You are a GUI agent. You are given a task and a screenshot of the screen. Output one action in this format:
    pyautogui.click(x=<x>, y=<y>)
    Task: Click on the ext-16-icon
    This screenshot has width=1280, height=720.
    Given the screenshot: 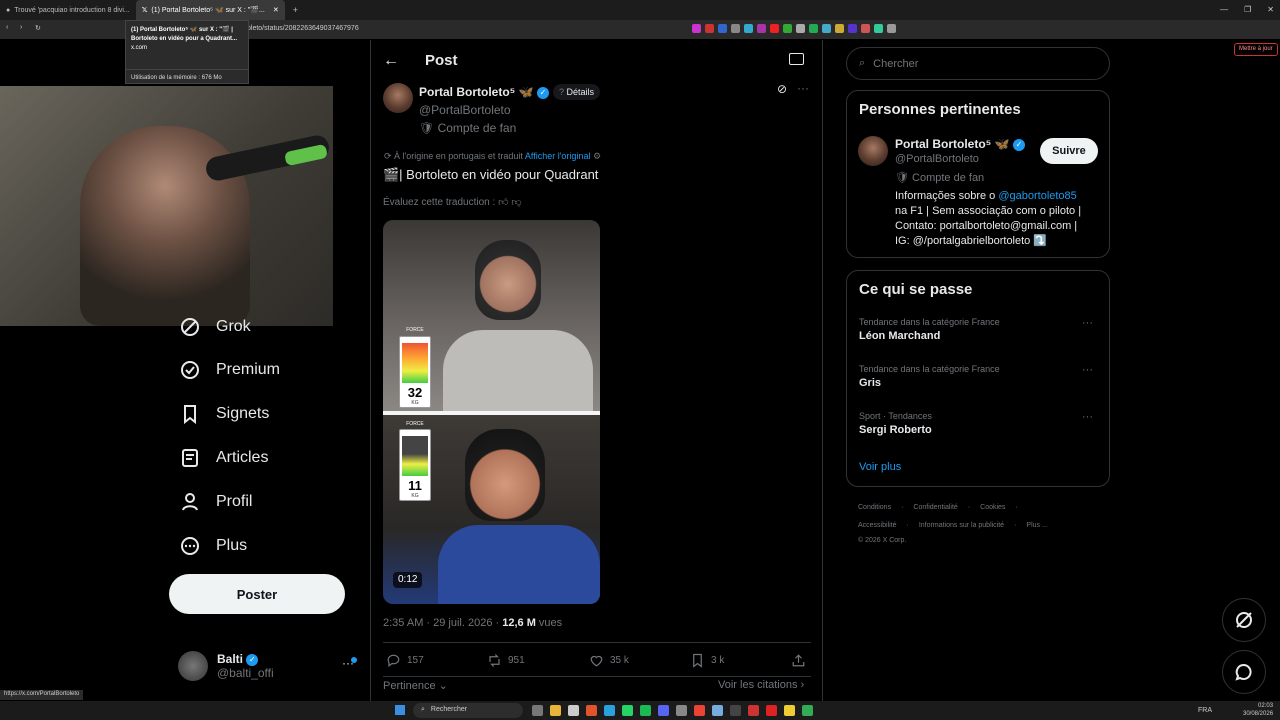 What is the action you would take?
    pyautogui.click(x=891, y=28)
    